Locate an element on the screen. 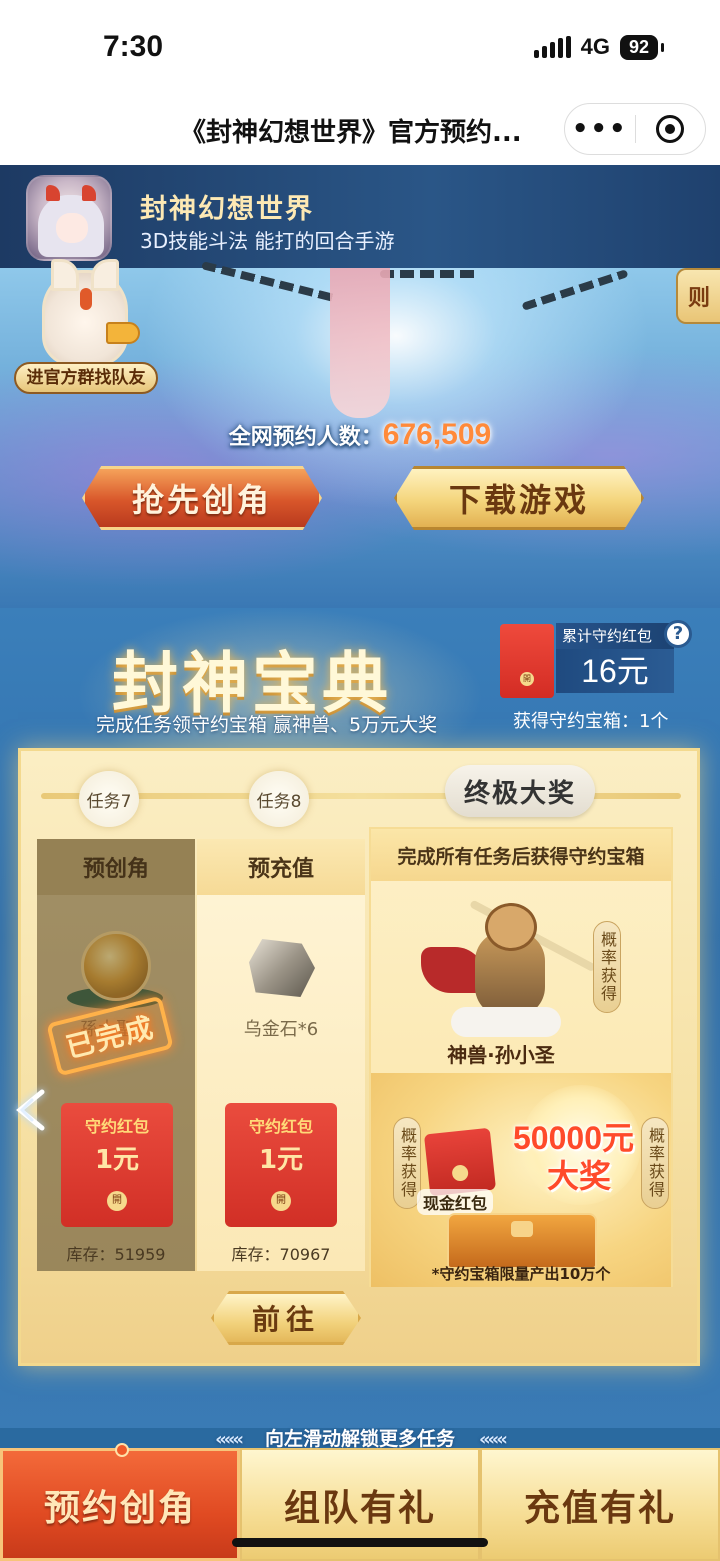 This screenshot has height=1561, width=720. scroll-left-arrow-icon is located at coordinates (31, 1110).